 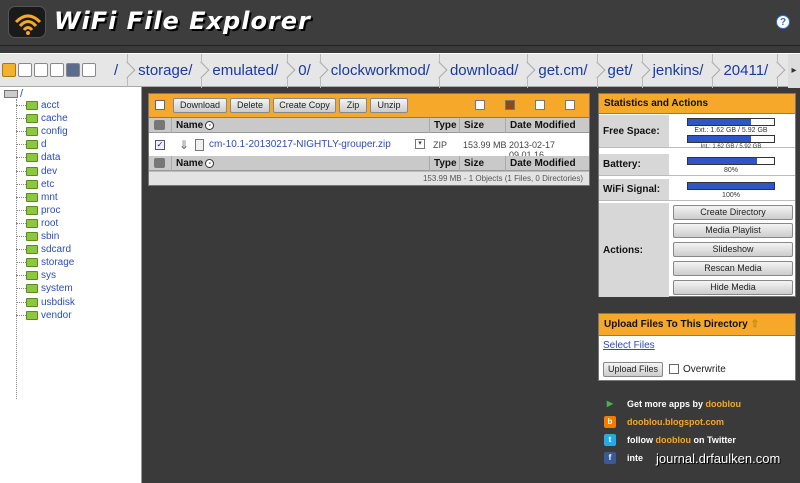 I want to click on camera-view-icon, so click(x=73, y=70).